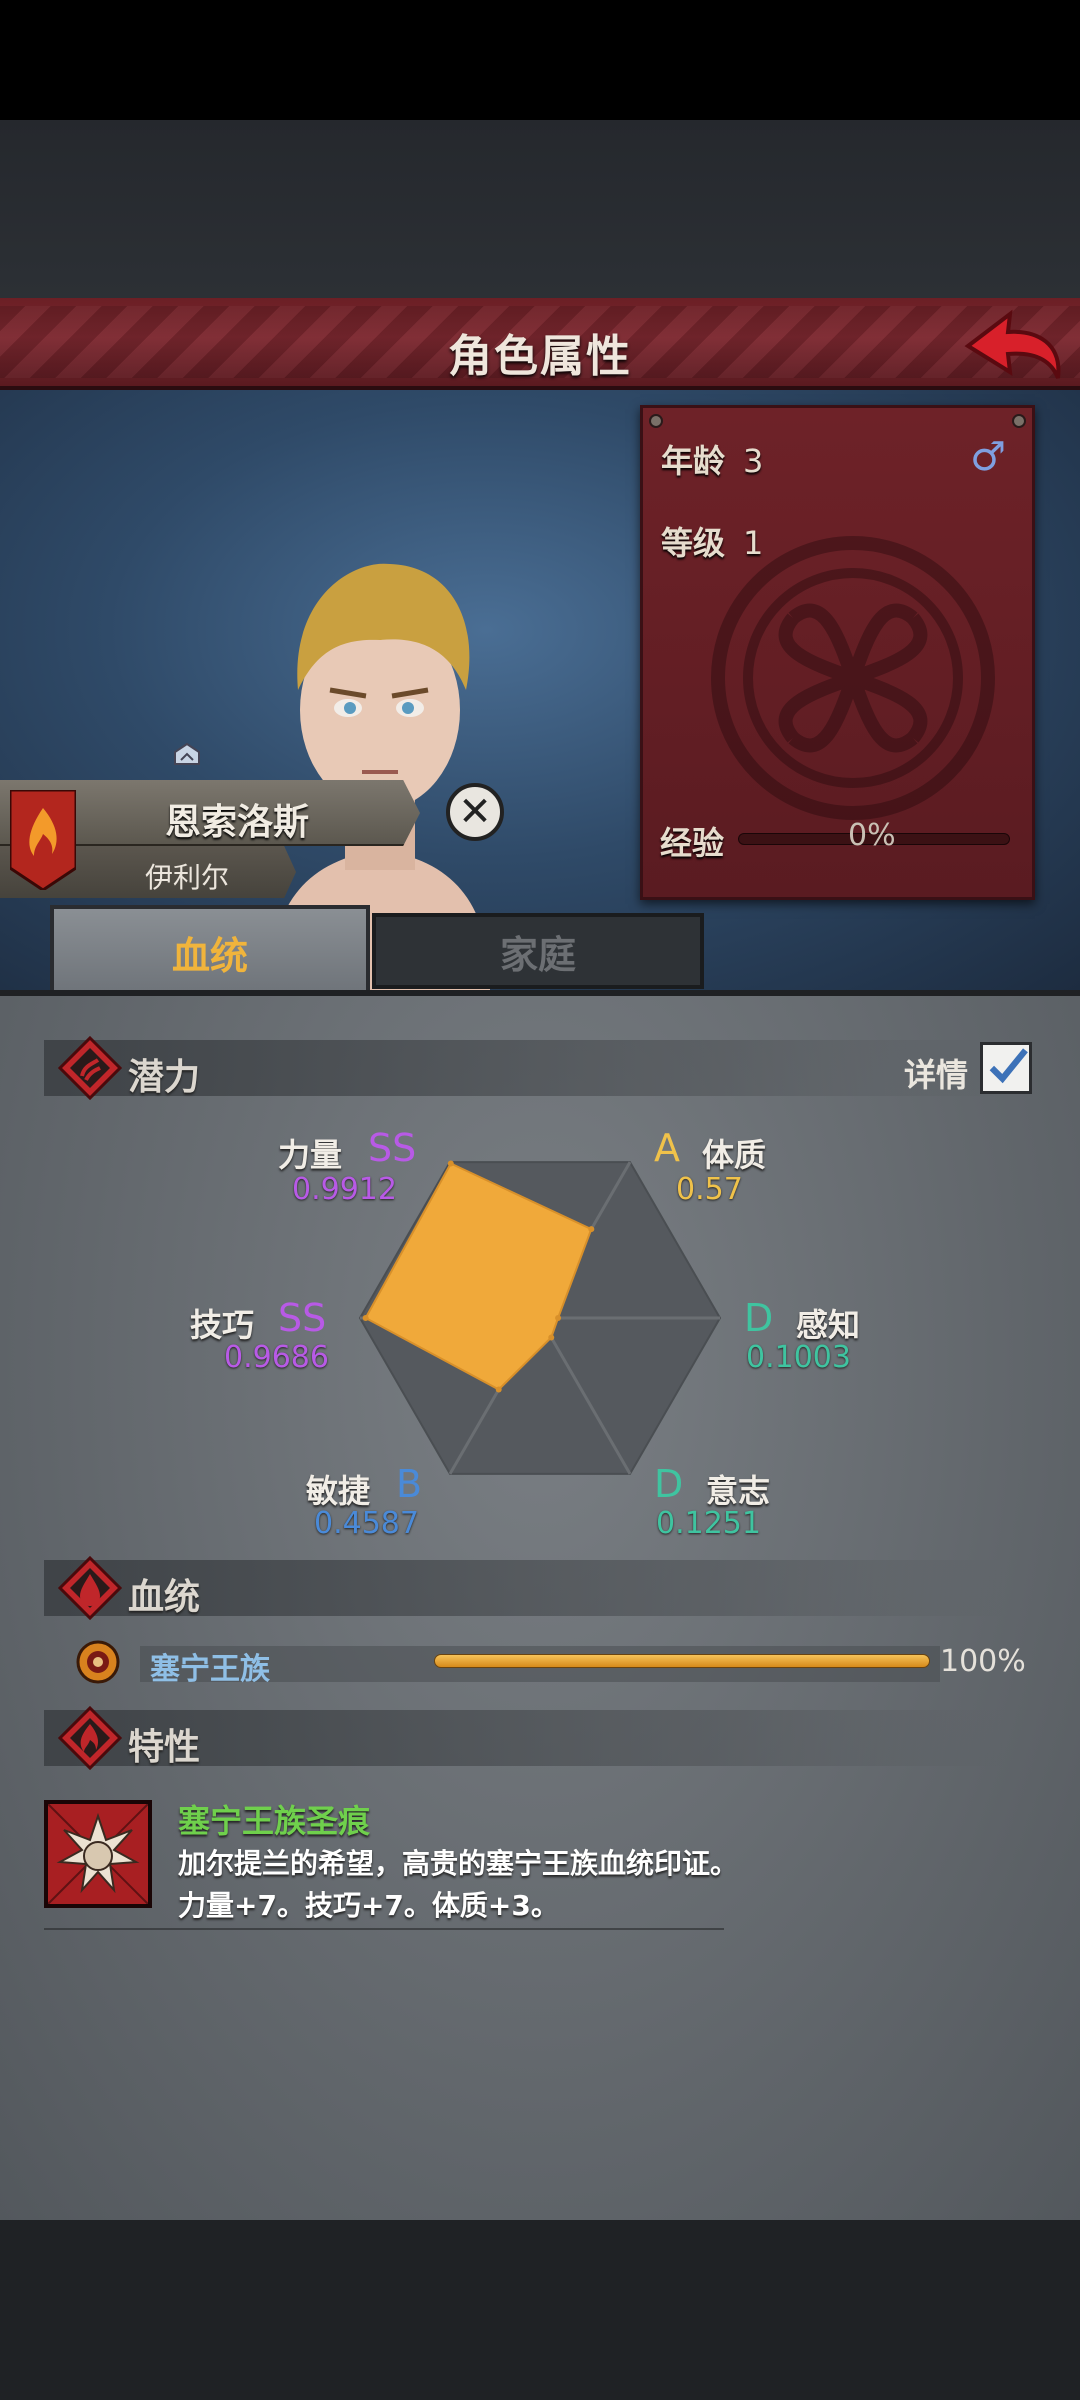 Image resolution: width=1080 pixels, height=2400 pixels. I want to click on age-row: 年龄 3, so click(712, 459).